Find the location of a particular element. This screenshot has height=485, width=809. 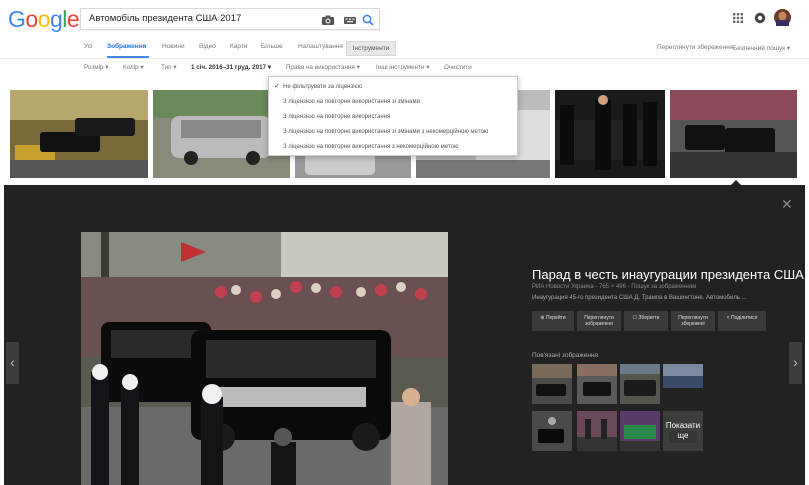

view-saved-button: Переглянути збережені is located at coordinates (693, 321).